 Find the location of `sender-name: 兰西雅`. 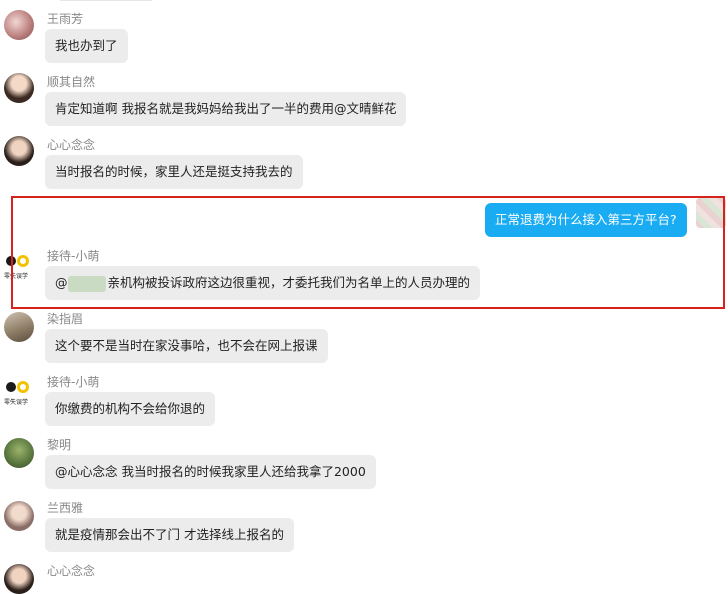

sender-name: 兰西雅 is located at coordinates (65, 508).